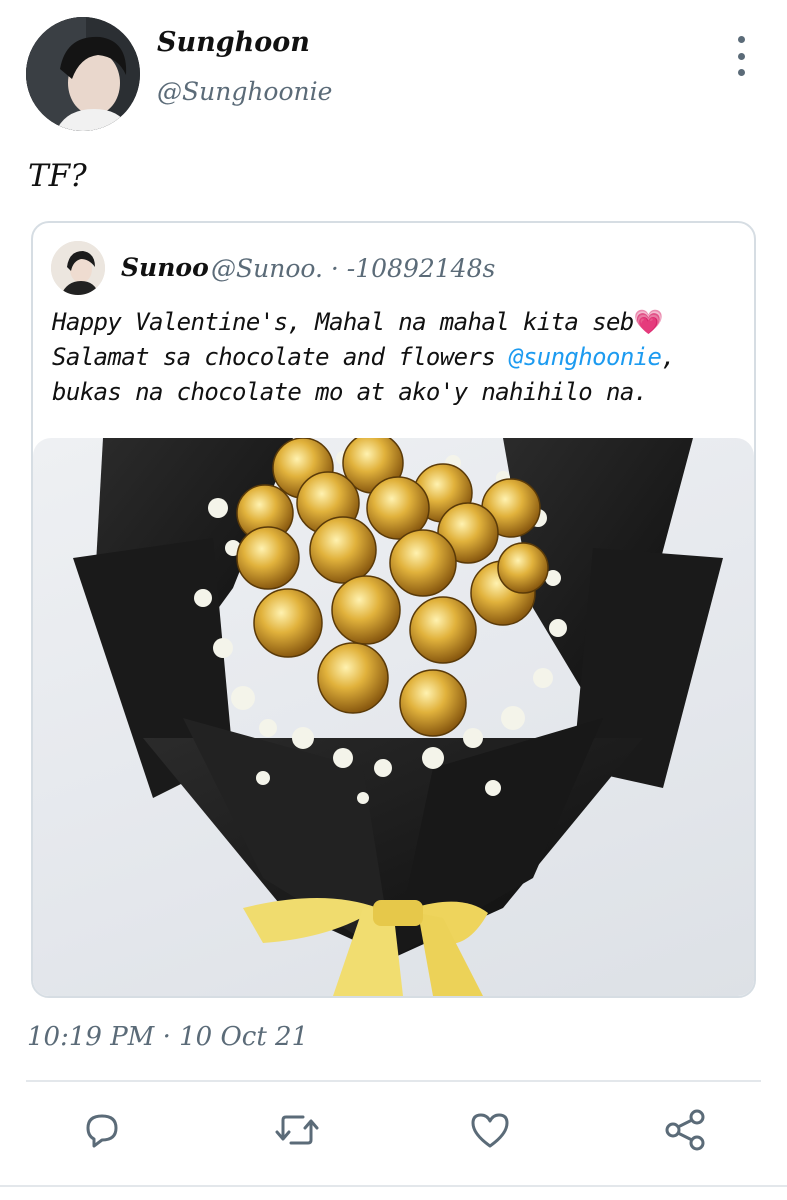 The height and width of the screenshot is (1200, 787). What do you see at coordinates (668, 357) in the screenshot?
I see `quoted-line-2-end: ,` at bounding box center [668, 357].